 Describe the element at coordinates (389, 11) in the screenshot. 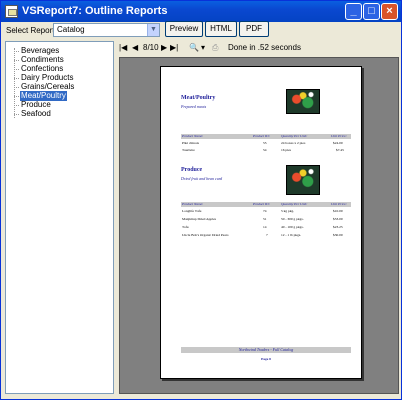

I see `close-button: ×` at that location.